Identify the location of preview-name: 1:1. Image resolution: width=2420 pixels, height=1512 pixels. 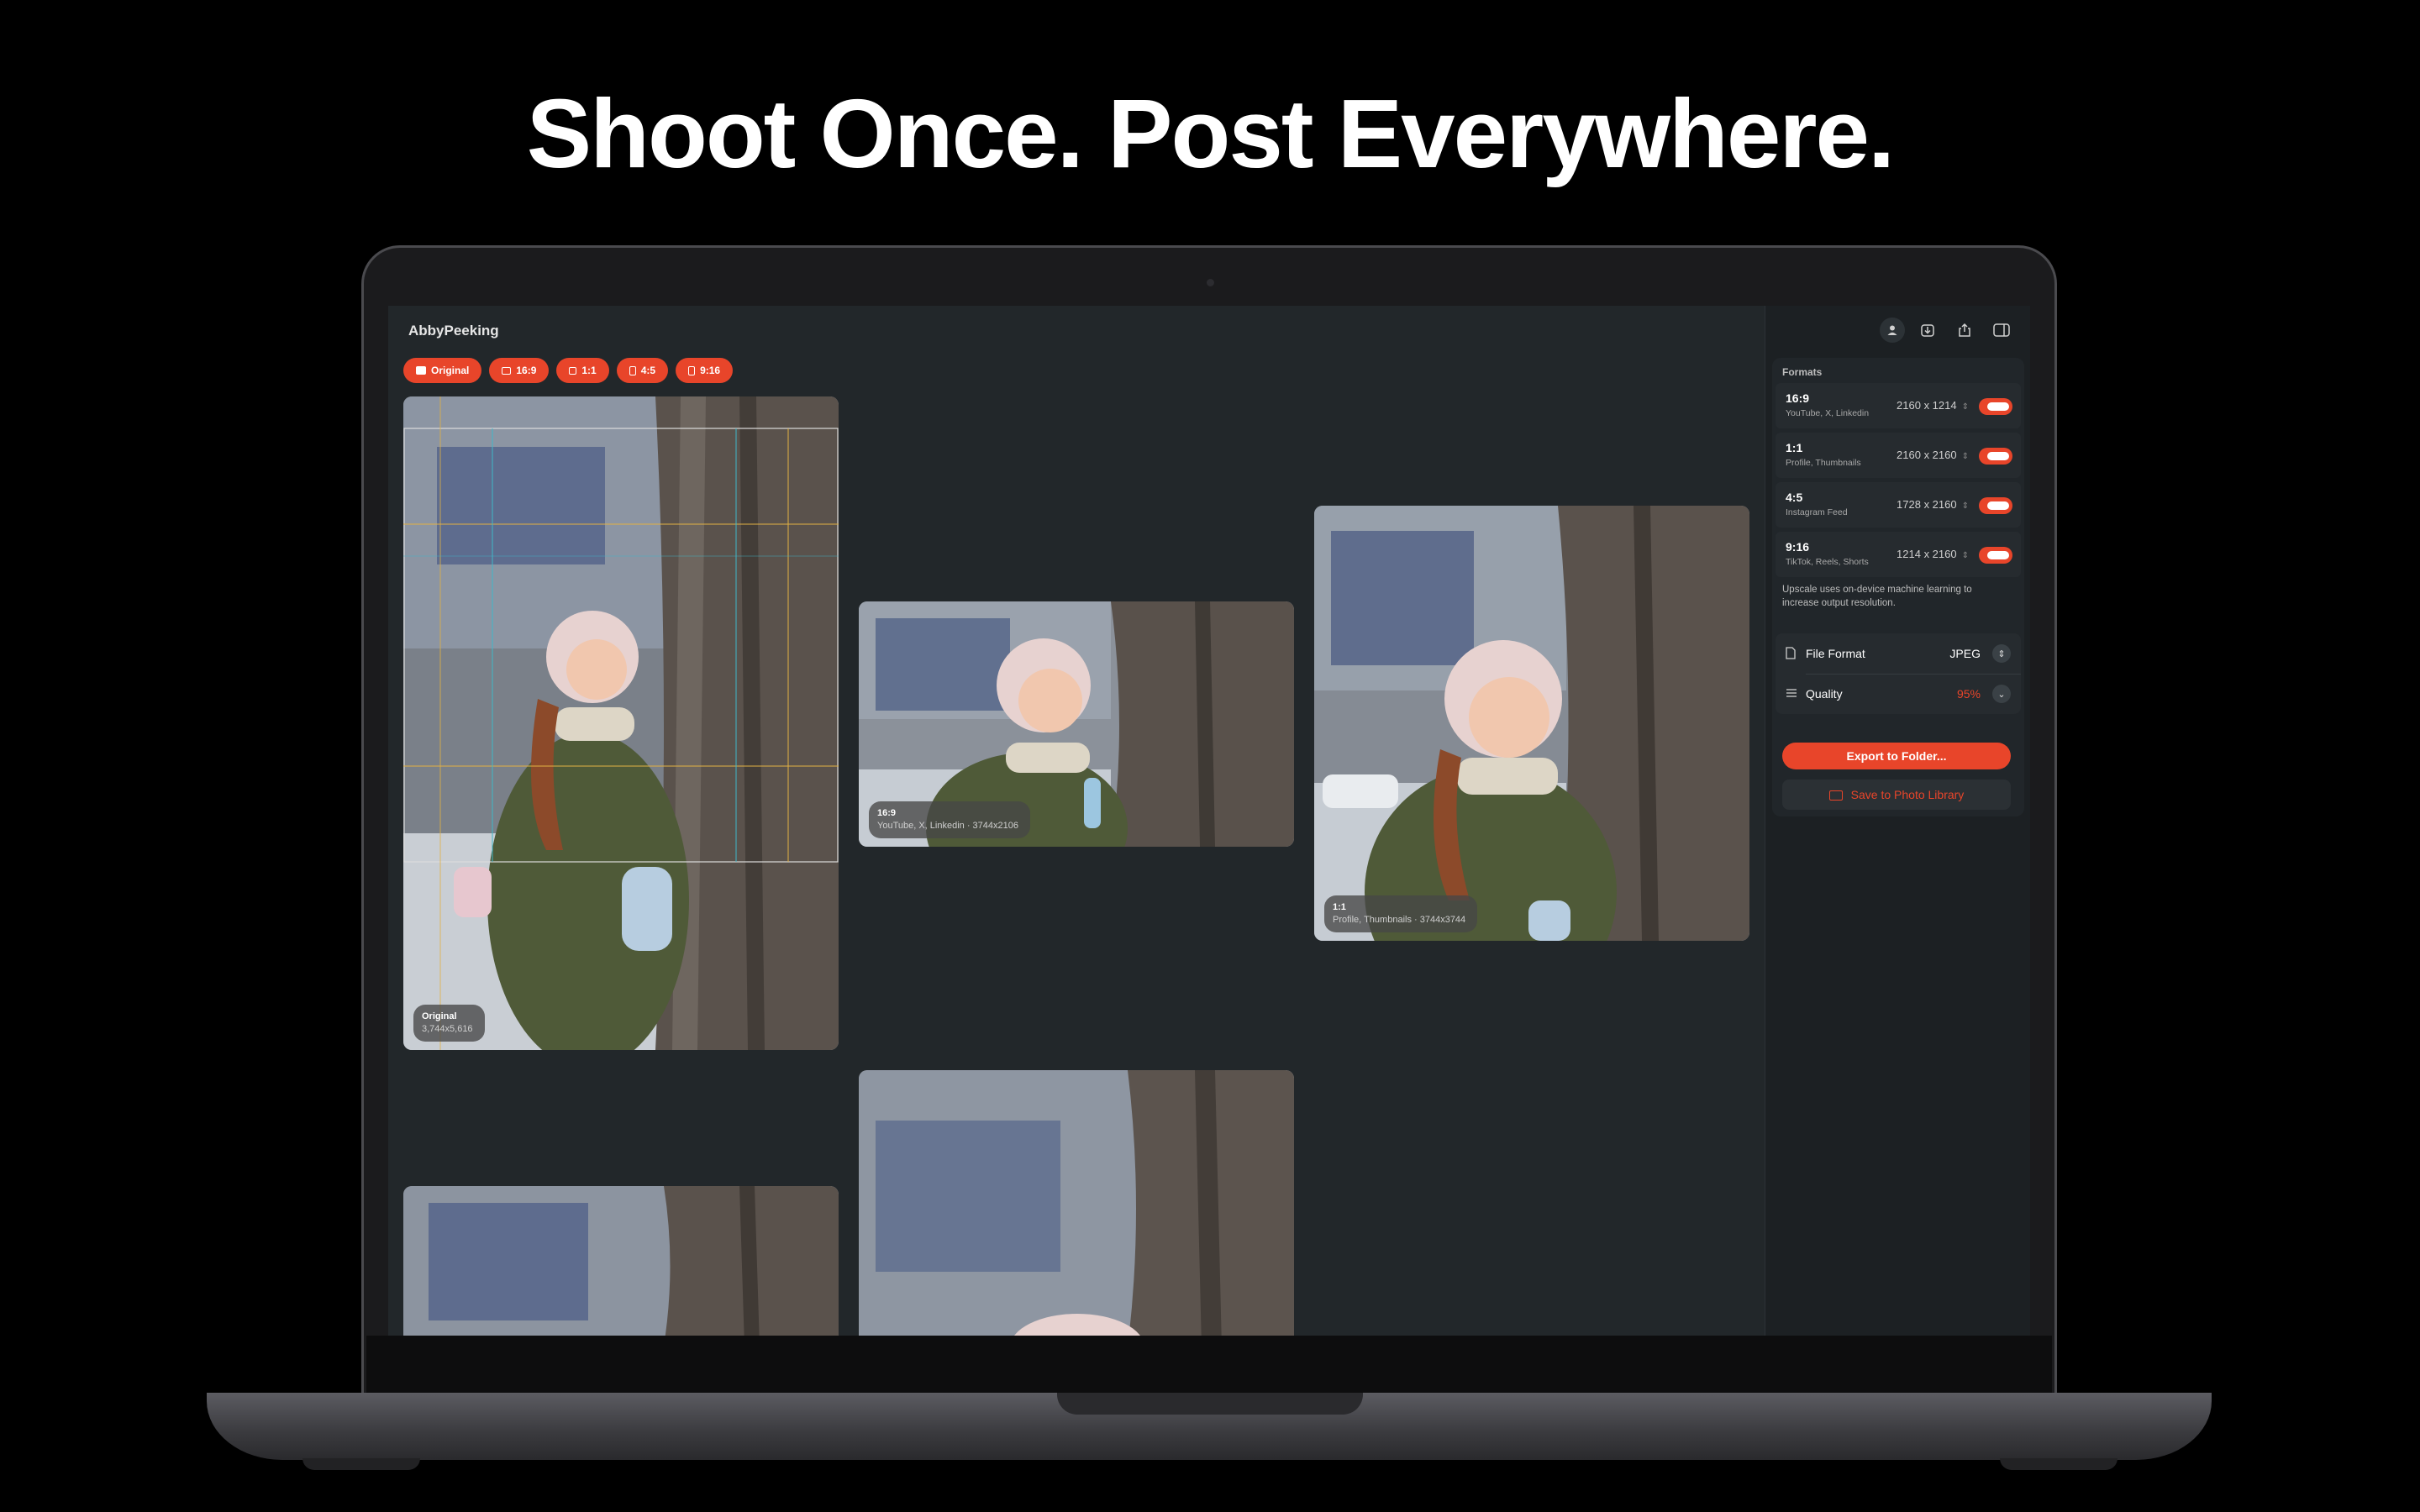
(1339, 907).